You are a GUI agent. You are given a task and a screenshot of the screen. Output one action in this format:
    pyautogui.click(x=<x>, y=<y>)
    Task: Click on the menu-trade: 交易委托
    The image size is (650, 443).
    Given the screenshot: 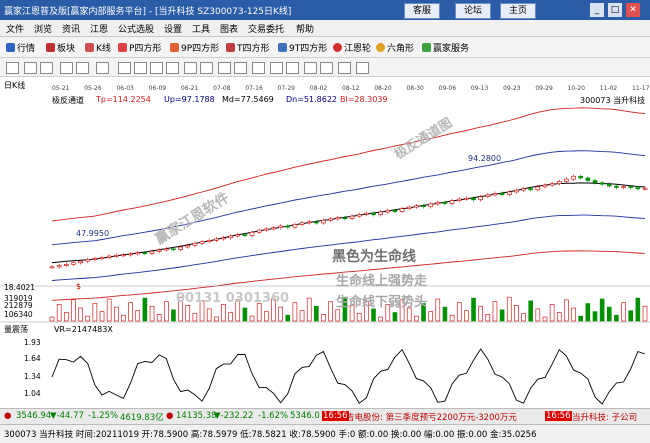 What is the action you would take?
    pyautogui.click(x=266, y=28)
    